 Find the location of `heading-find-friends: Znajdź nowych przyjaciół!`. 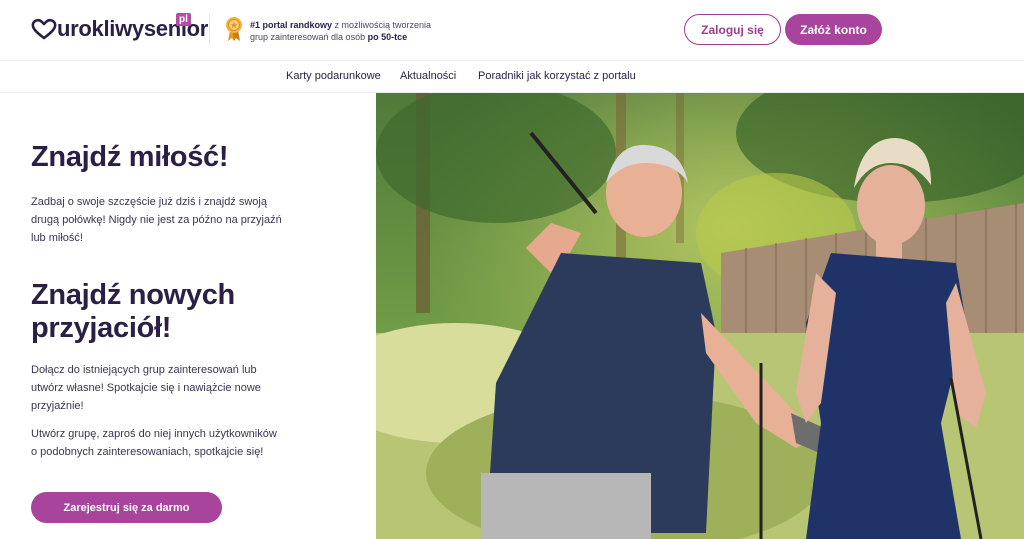

heading-find-friends: Znajdź nowych przyjaciół! is located at coordinates (133, 311).